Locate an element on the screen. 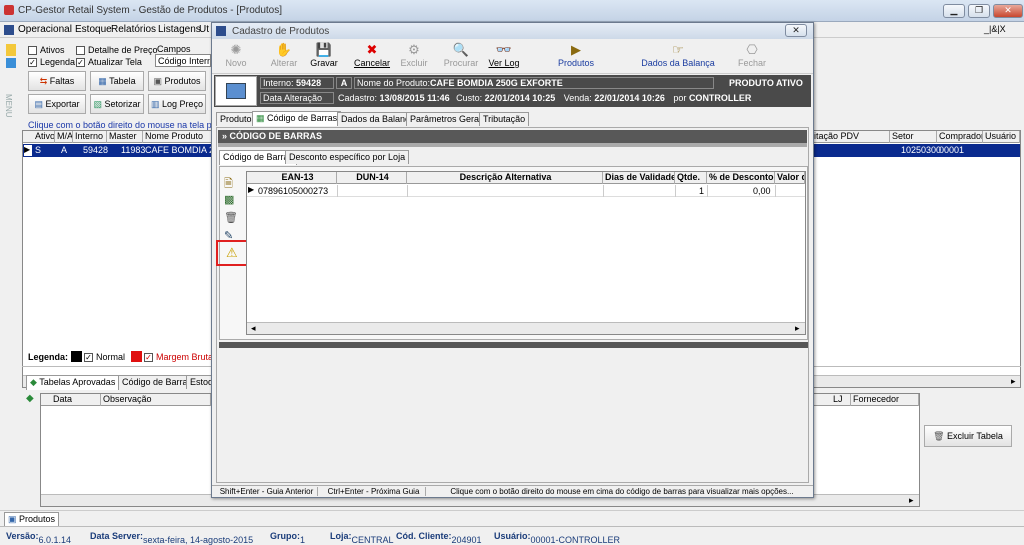  legend-normal: ✓ Normal is located at coordinates (104, 357).